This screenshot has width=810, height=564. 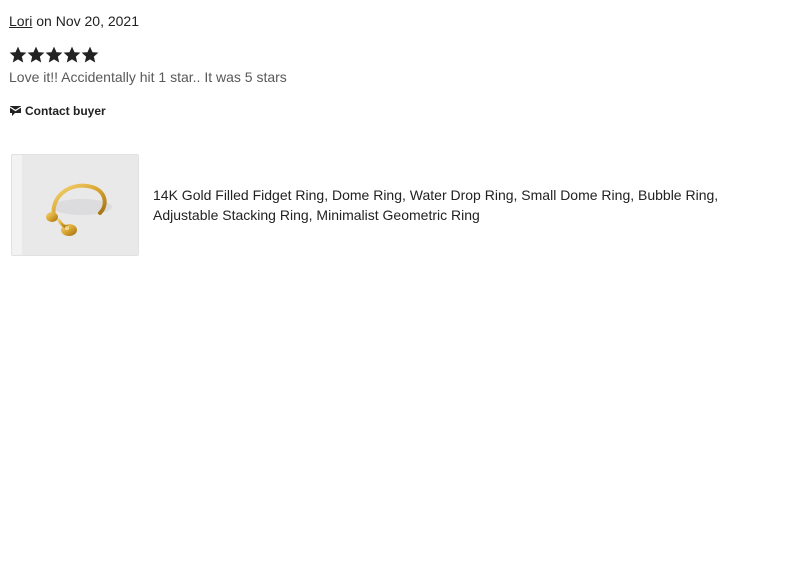 What do you see at coordinates (404, 55) in the screenshot?
I see `star-rating` at bounding box center [404, 55].